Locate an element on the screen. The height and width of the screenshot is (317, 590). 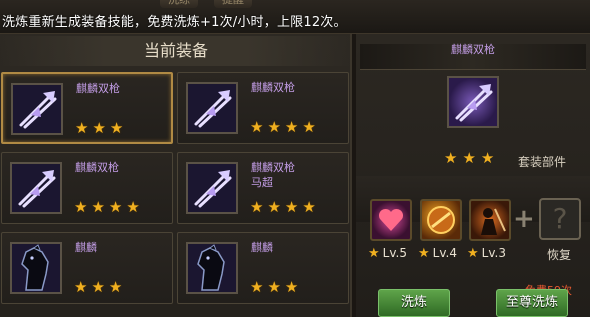
warrior-skill-icon is located at coordinates (490, 220).